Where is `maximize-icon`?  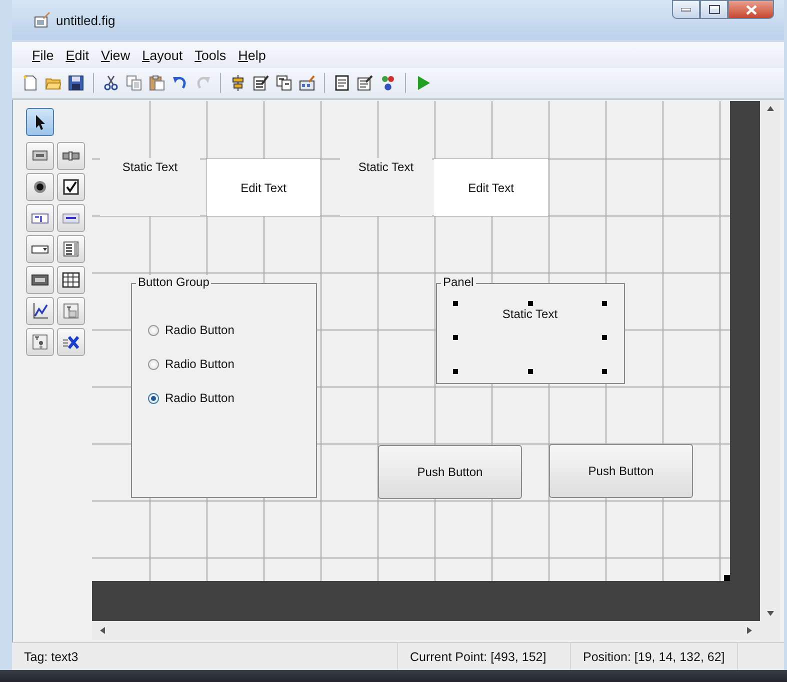
maximize-icon is located at coordinates (714, 9).